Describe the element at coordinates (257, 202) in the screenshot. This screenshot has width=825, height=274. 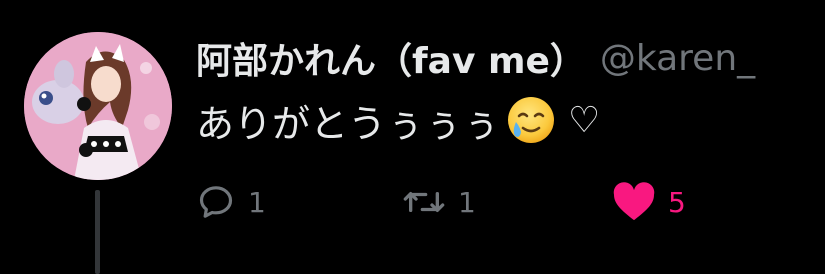
I see `reply-count: 1` at that location.